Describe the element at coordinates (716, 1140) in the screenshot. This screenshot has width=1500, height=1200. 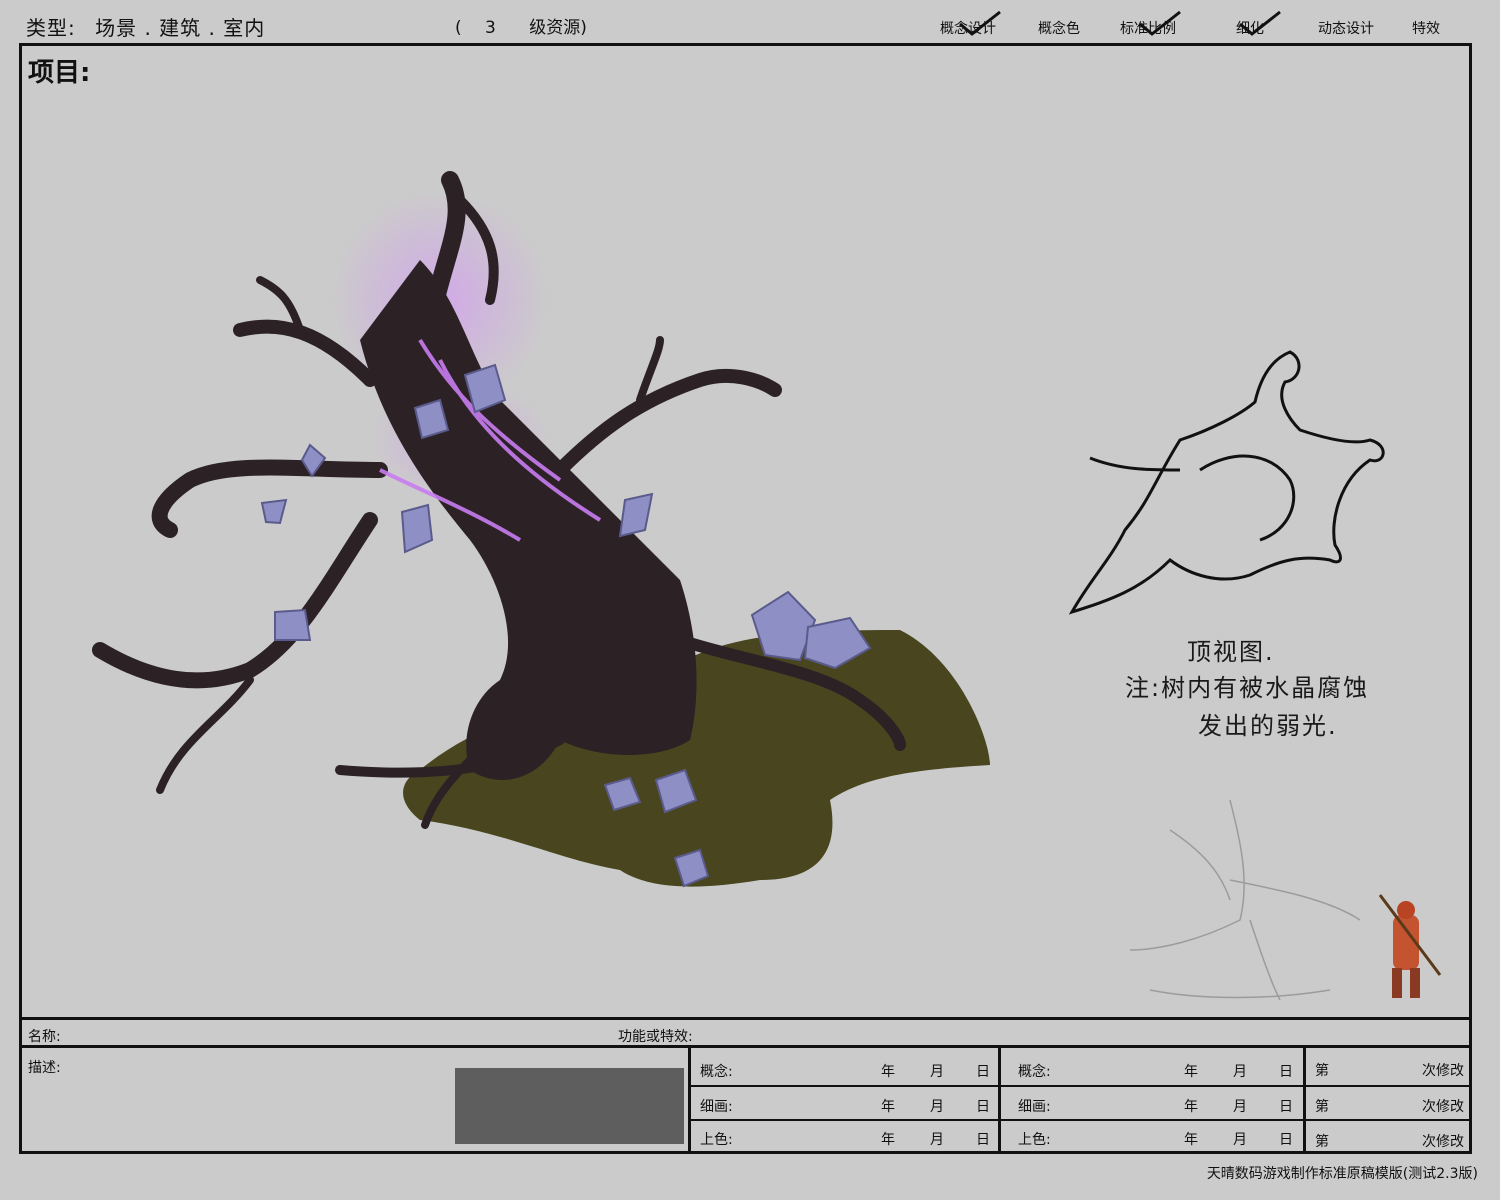
I see `row3-stage: 上色:` at that location.